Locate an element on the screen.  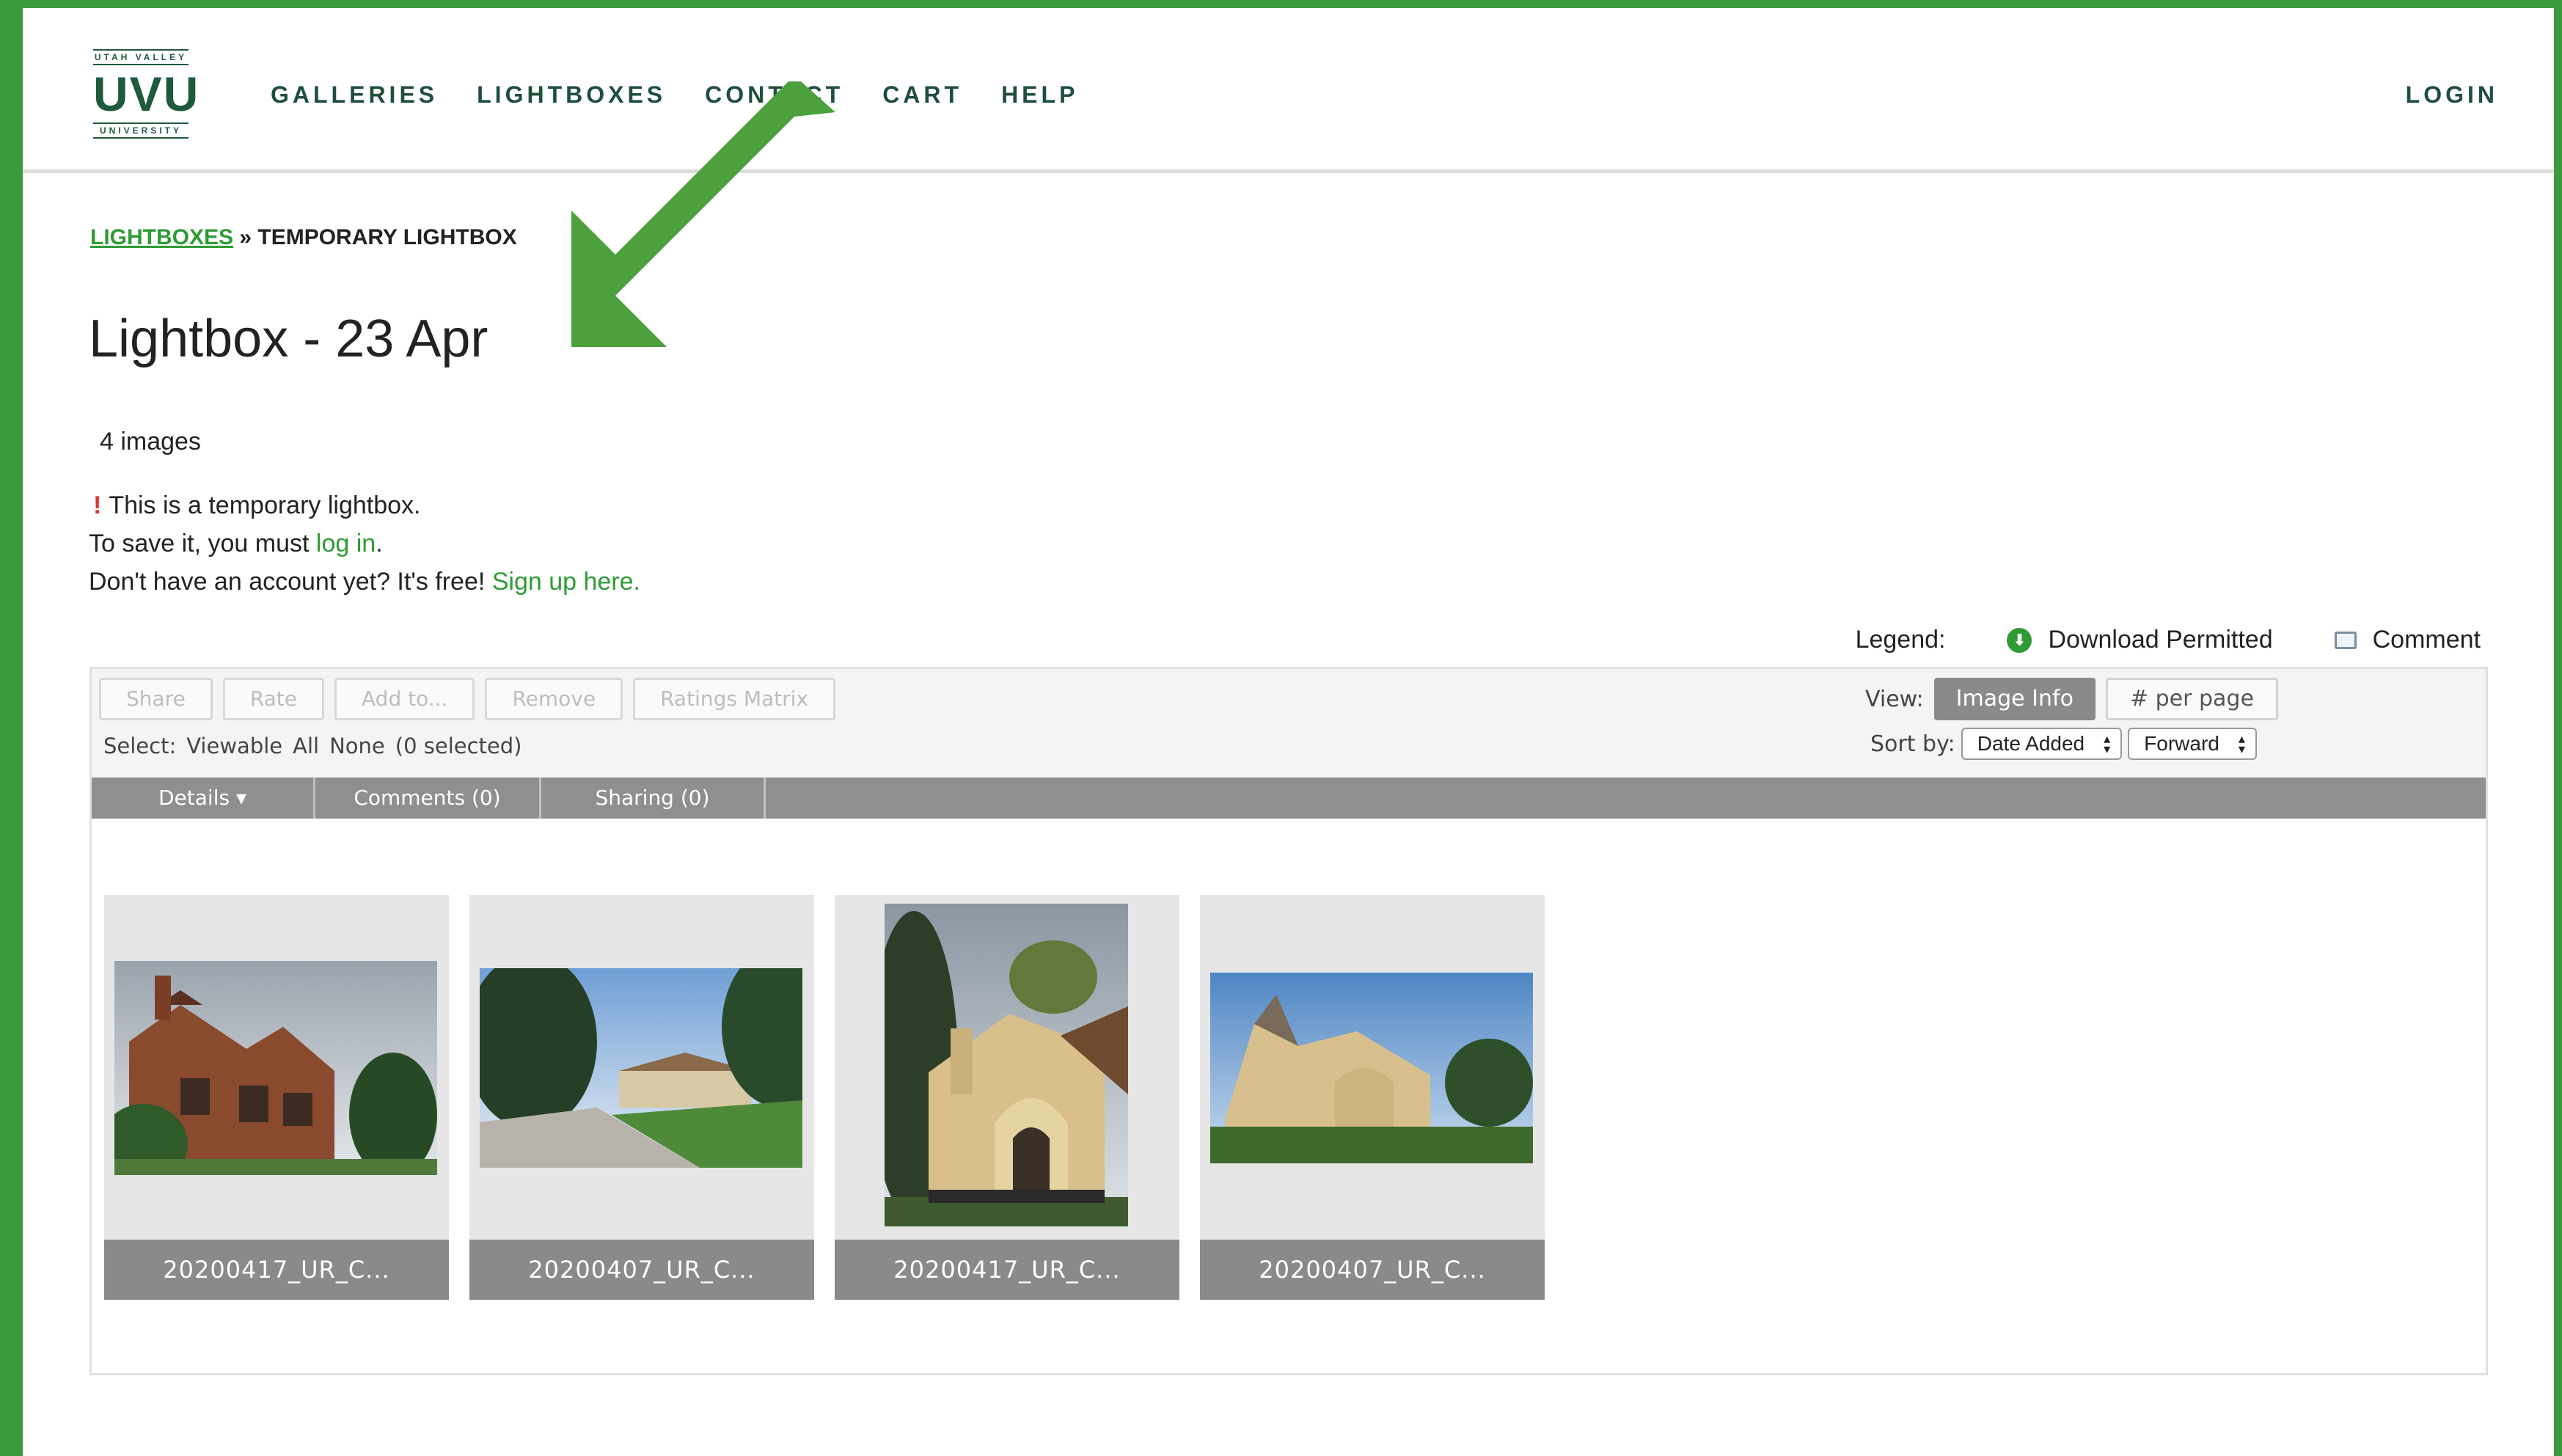
tab-comments: Comments (0) is located at coordinates (428, 798).